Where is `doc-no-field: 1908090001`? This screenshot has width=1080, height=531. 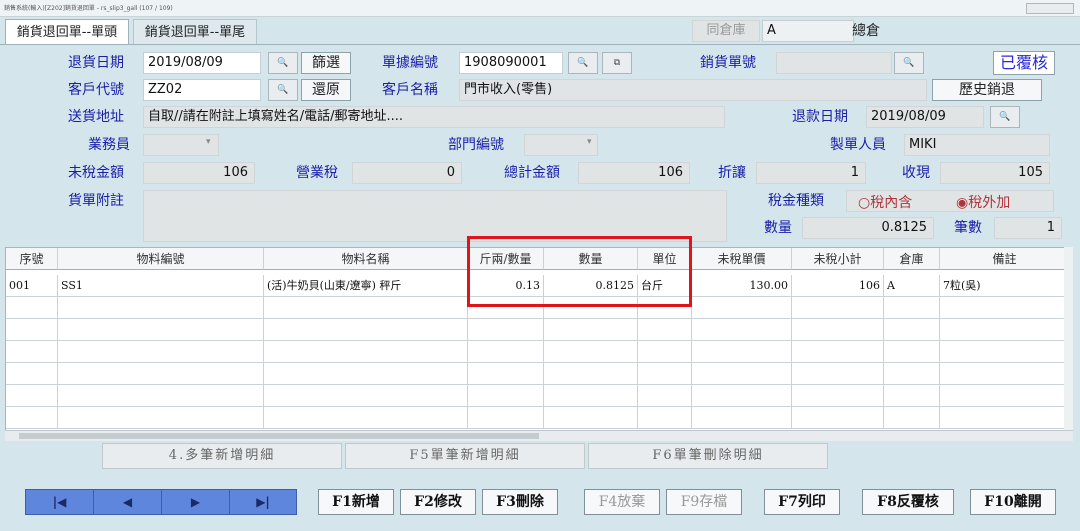 doc-no-field: 1908090001 is located at coordinates (511, 63).